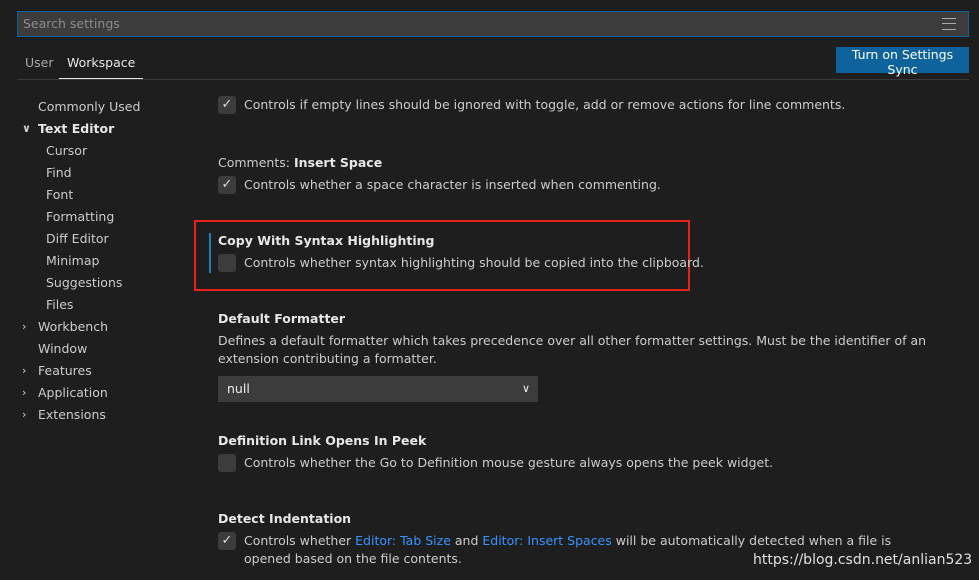 The image size is (979, 580). I want to click on toc-minimap: Minimap, so click(70, 261).